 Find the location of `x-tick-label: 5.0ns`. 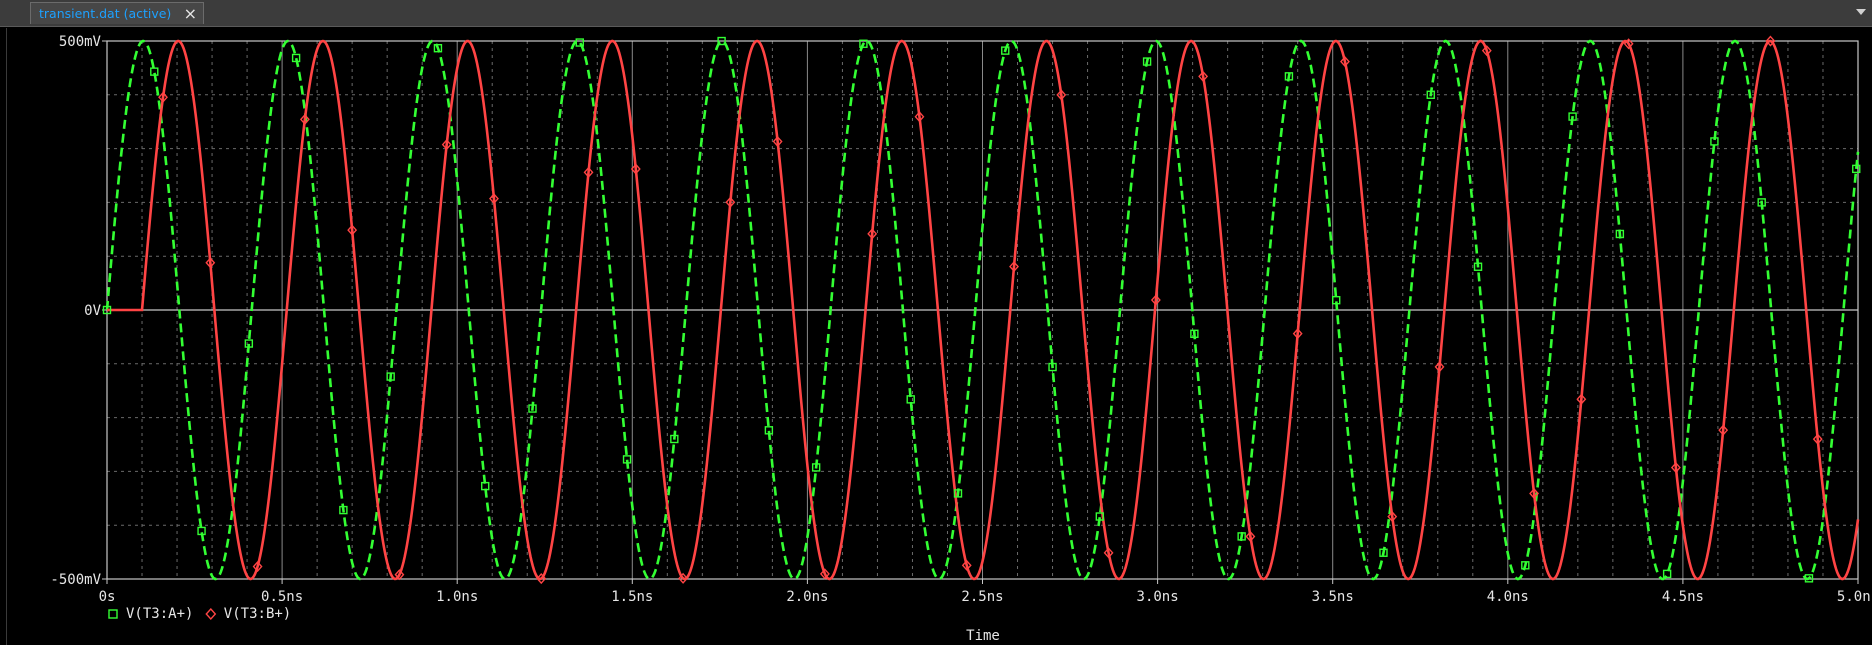

x-tick-label: 5.0ns is located at coordinates (1854, 597).